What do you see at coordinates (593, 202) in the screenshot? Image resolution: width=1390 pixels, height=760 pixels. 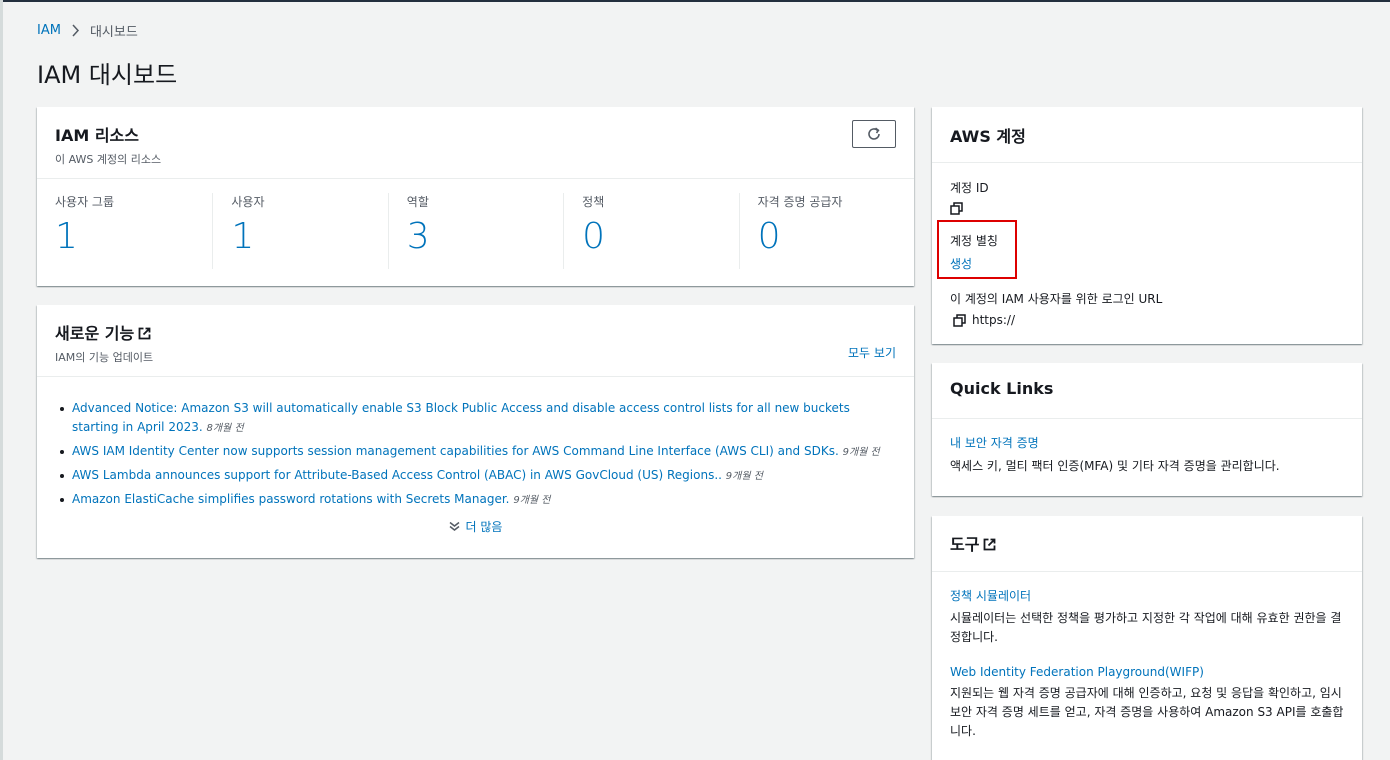 I see `metric-label: 정책` at bounding box center [593, 202].